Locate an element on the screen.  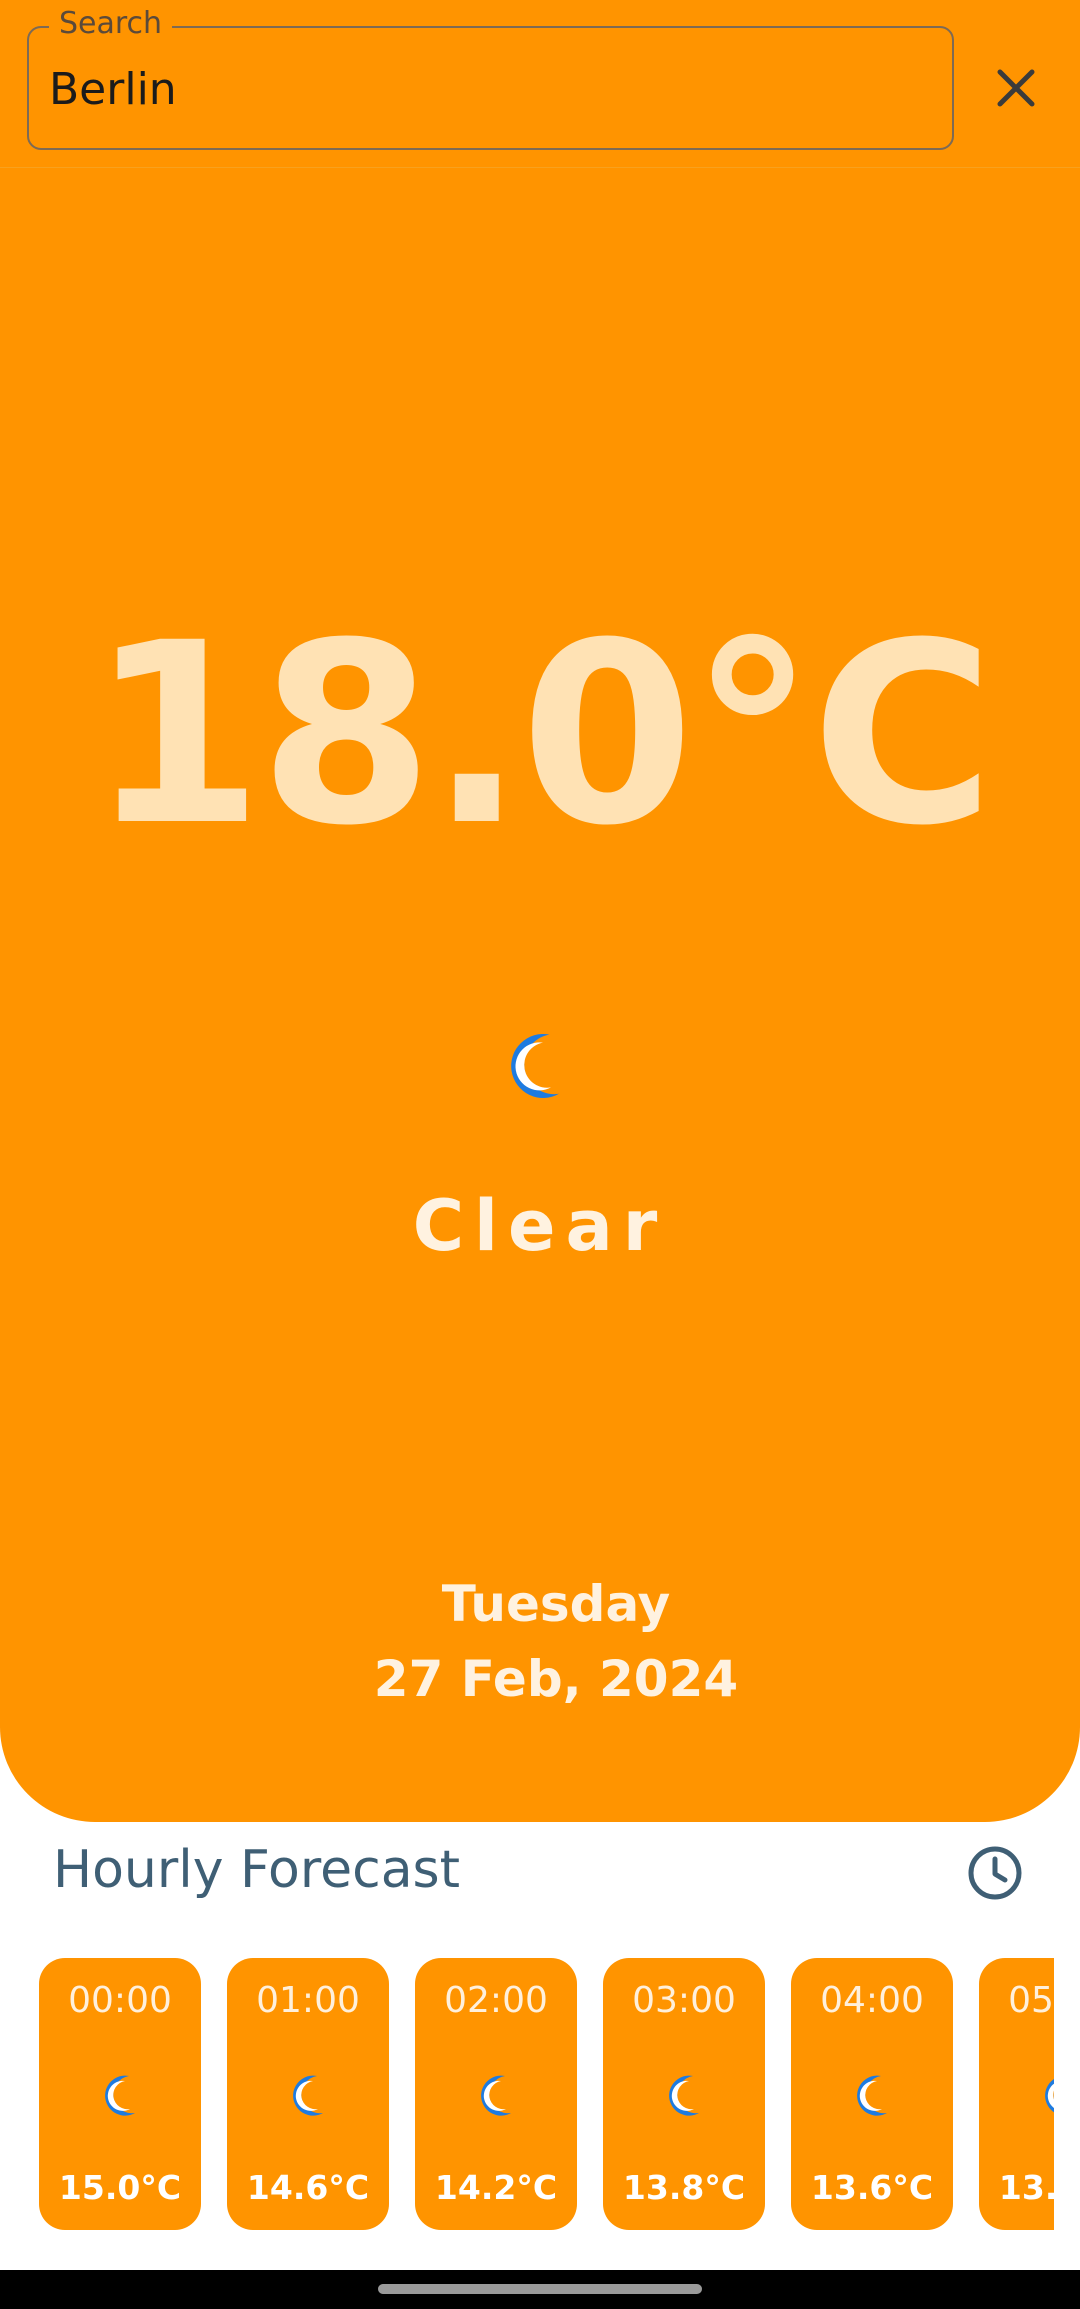
clear-search-button is located at coordinates (1016, 88).